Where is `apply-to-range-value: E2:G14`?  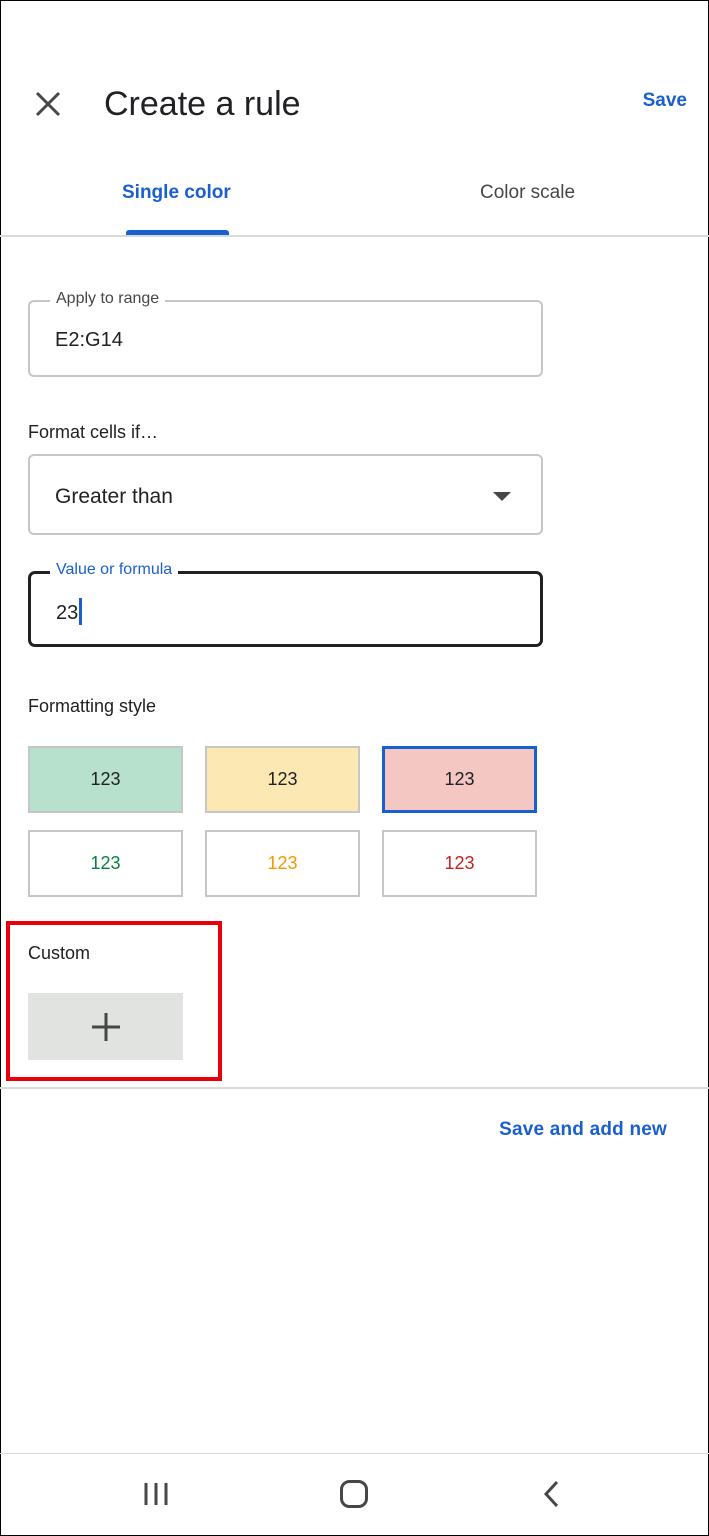
apply-to-range-value: E2:G14 is located at coordinates (89, 340).